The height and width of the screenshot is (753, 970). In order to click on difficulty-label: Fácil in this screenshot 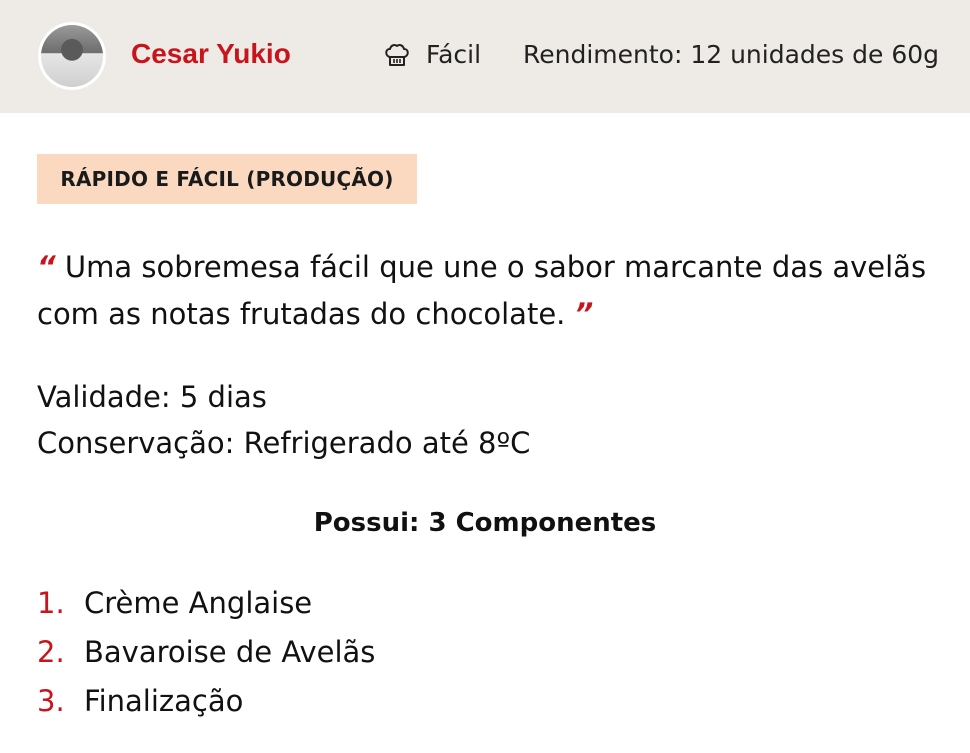, I will do `click(454, 54)`.